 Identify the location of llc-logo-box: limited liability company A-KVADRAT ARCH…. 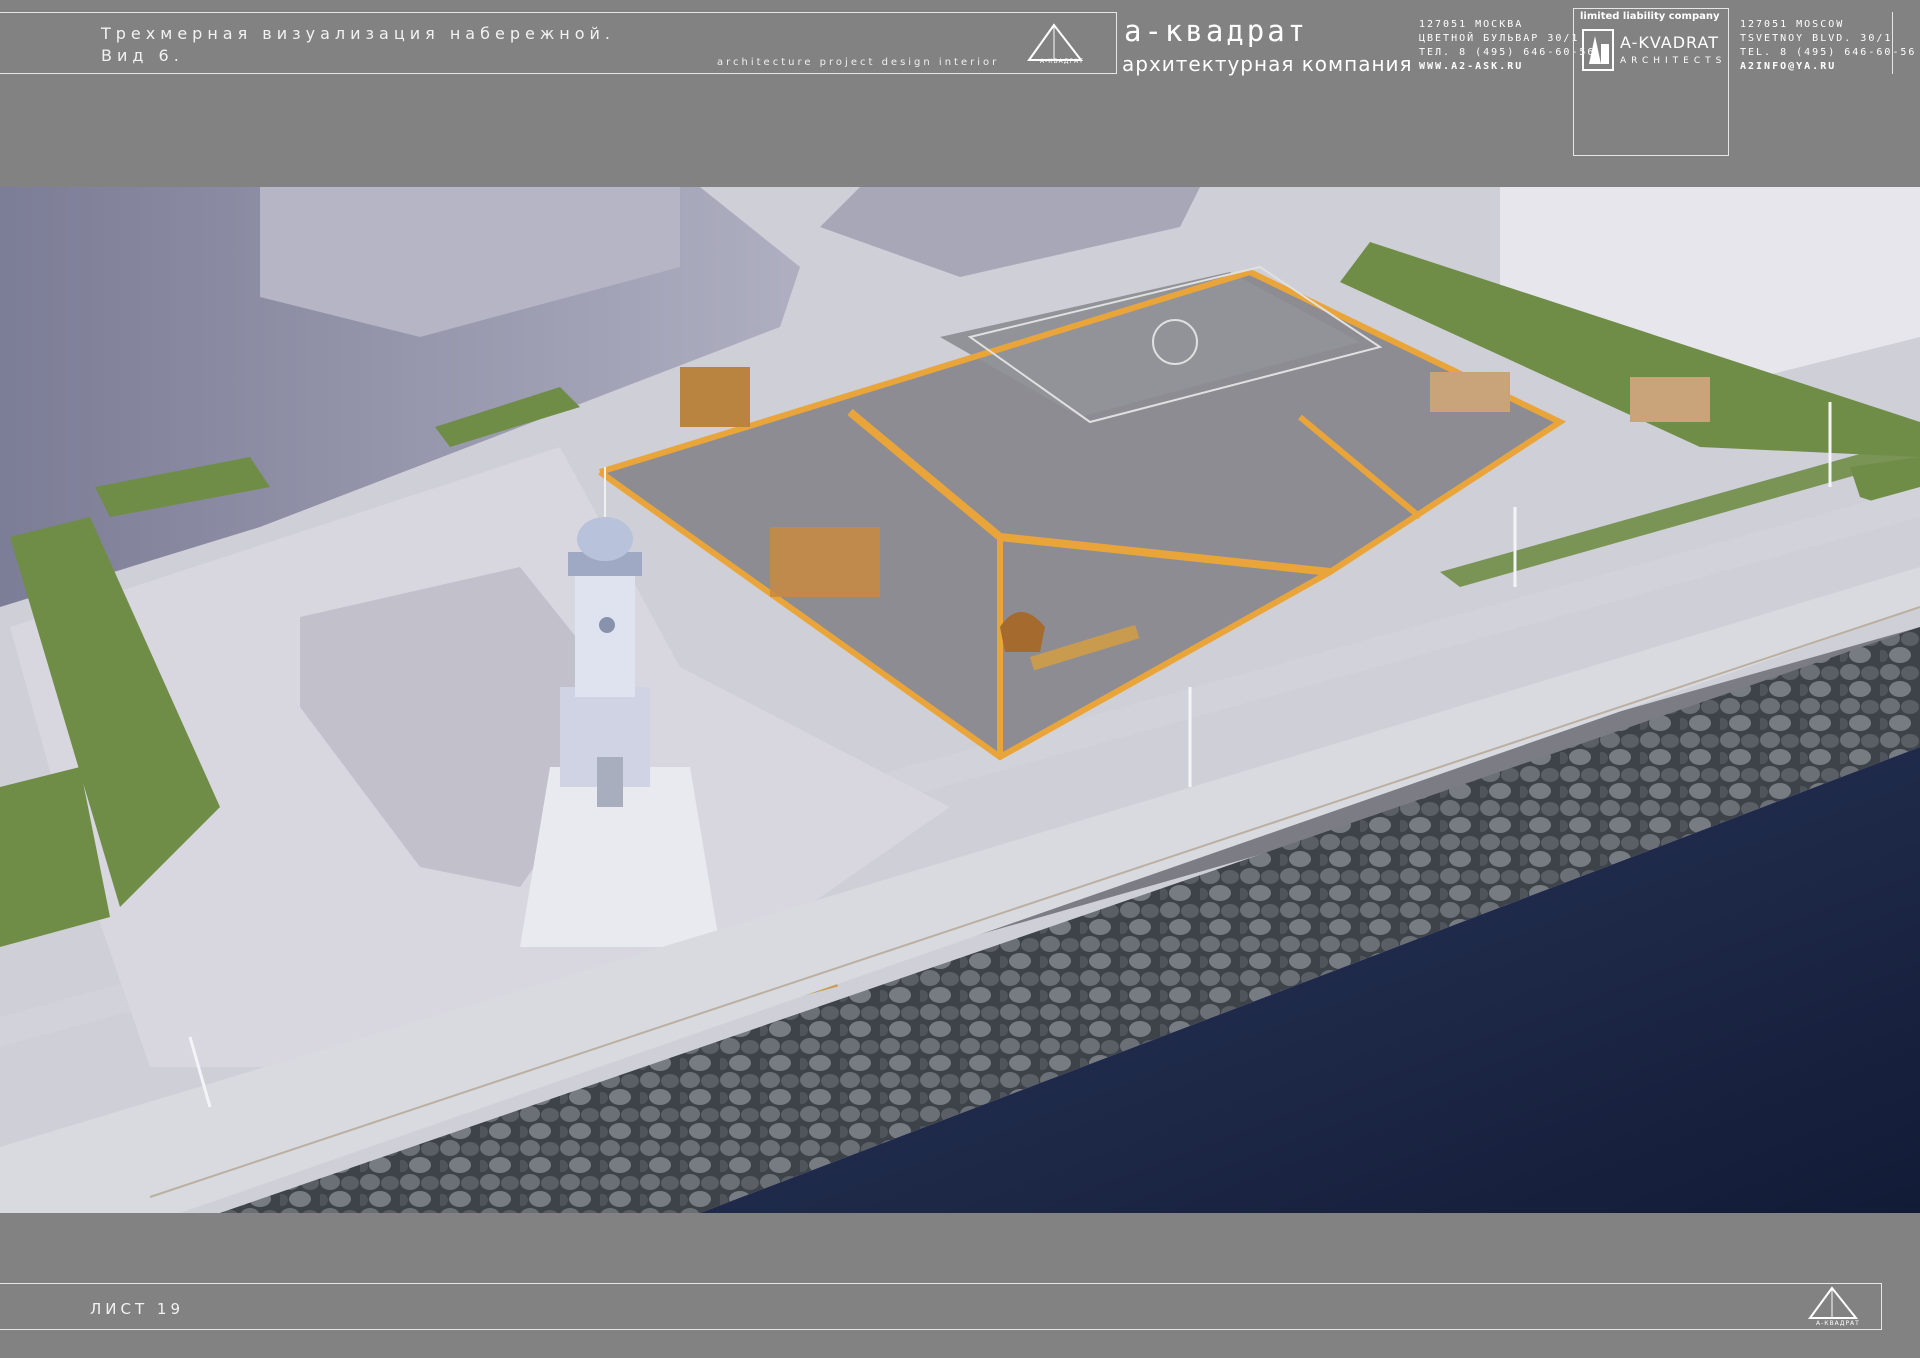
(1651, 82).